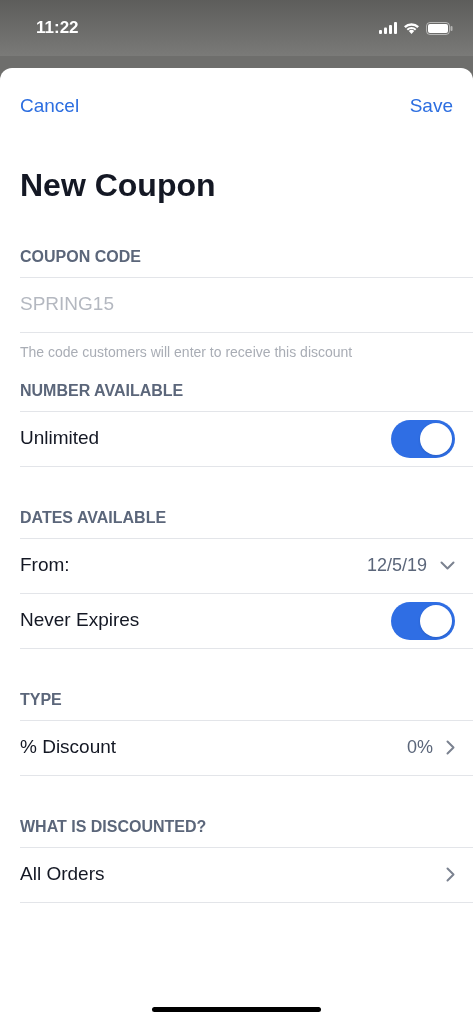 The height and width of the screenshot is (1024, 473). Describe the element at coordinates (68, 747) in the screenshot. I see `row-label: % Discount` at that location.